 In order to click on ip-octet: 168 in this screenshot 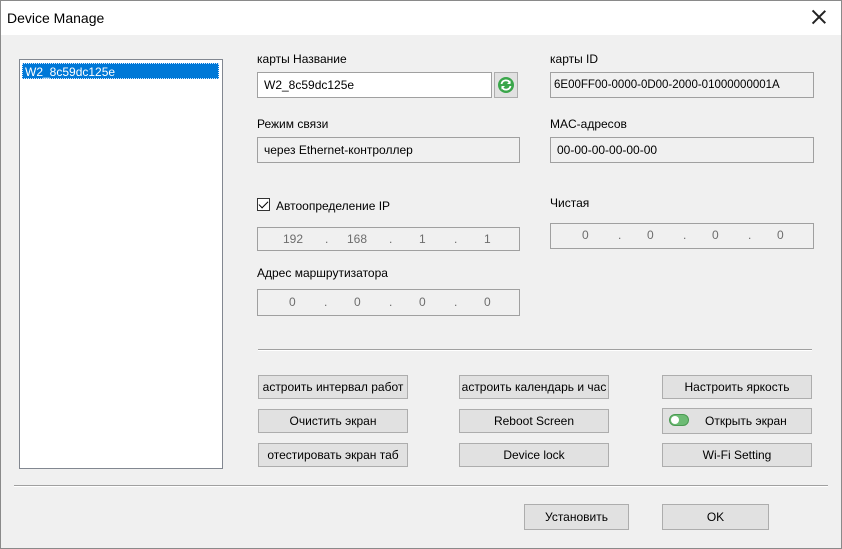, I will do `click(357, 239)`.